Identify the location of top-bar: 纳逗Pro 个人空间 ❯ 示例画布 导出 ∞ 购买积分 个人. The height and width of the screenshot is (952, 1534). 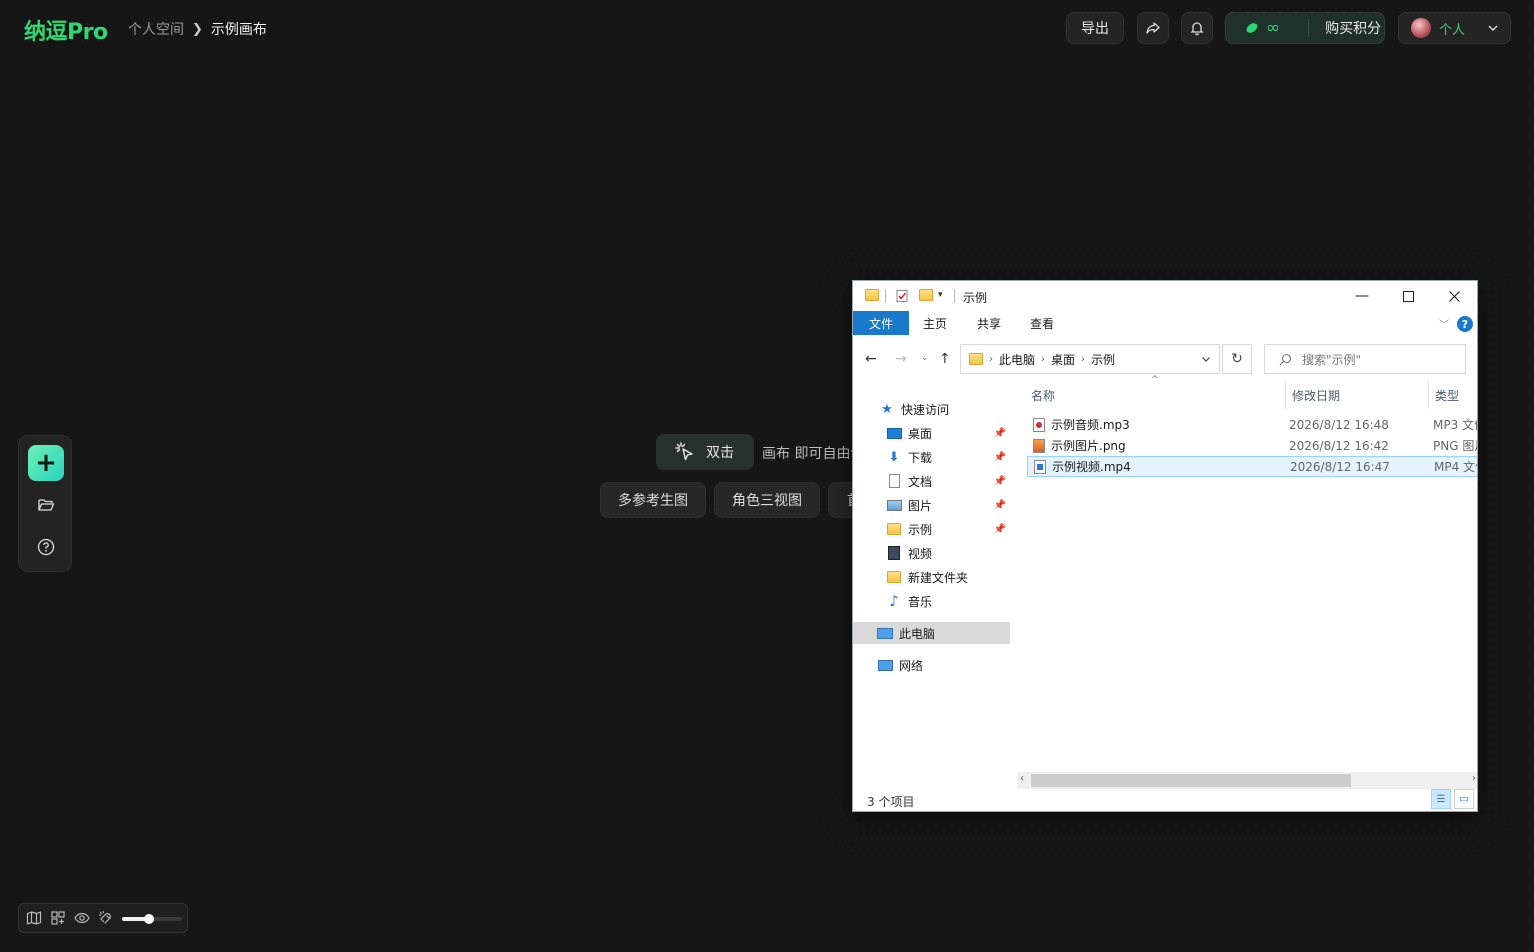
(767, 28).